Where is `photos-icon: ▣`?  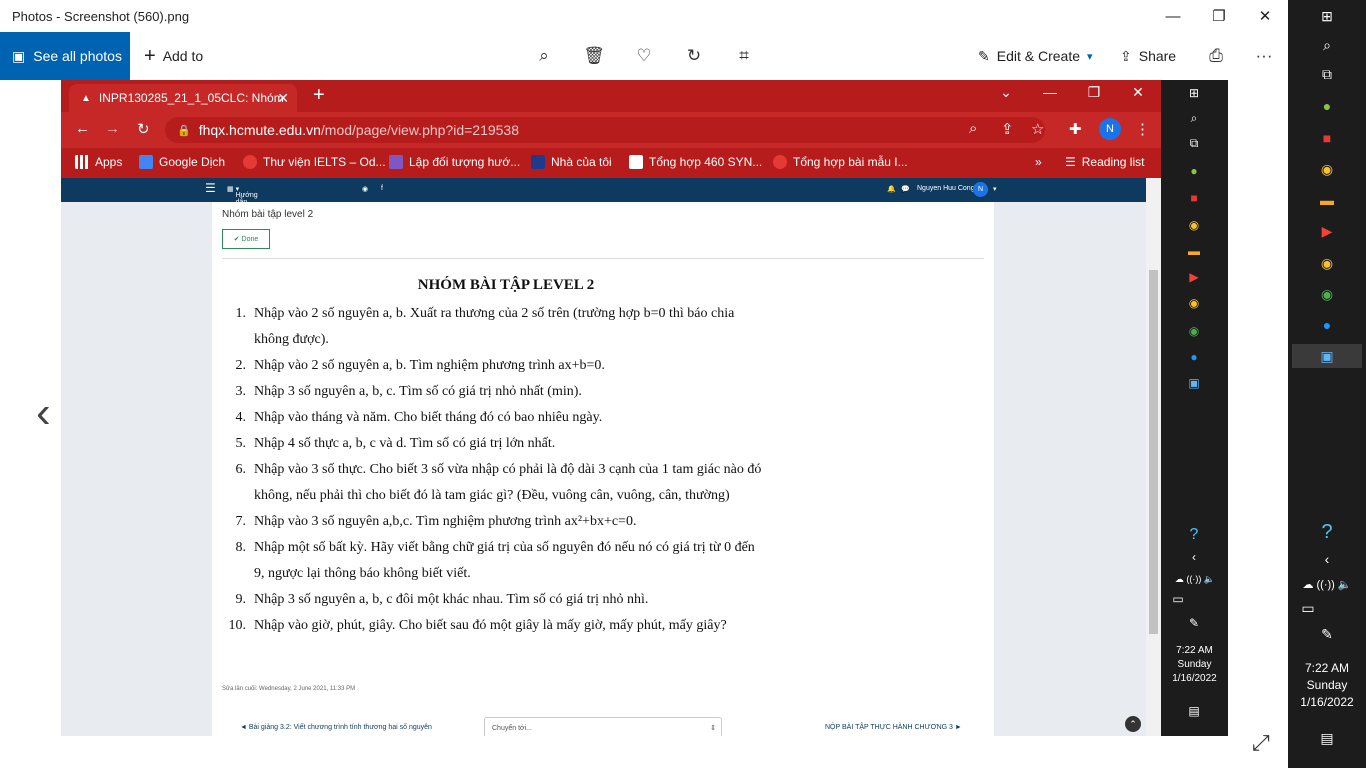
photos-icon: ▣ is located at coordinates (1327, 356).